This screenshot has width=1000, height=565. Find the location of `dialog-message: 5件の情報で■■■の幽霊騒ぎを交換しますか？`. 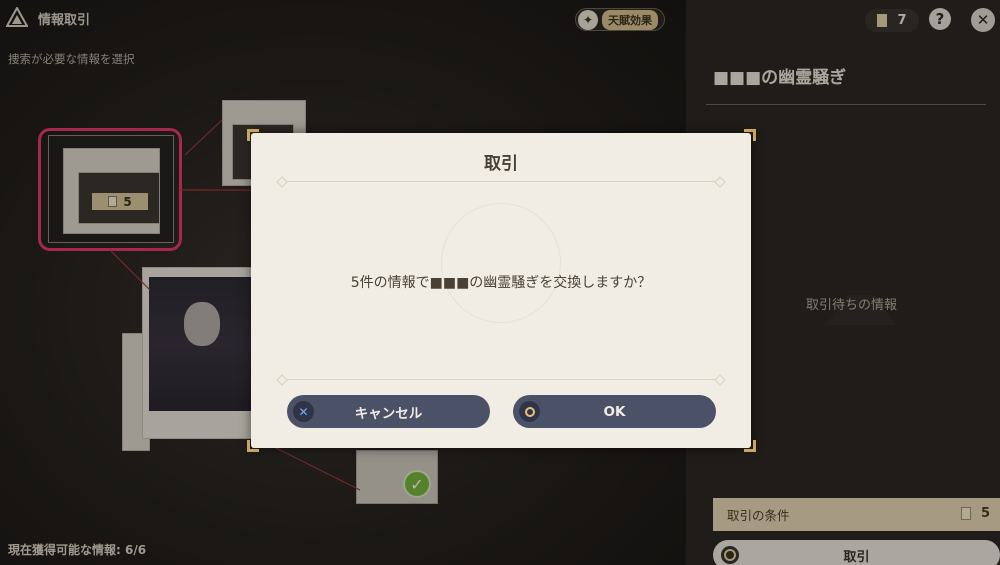

dialog-message: 5件の情報で■■■の幽霊騒ぎを交換しますか？ is located at coordinates (501, 283).